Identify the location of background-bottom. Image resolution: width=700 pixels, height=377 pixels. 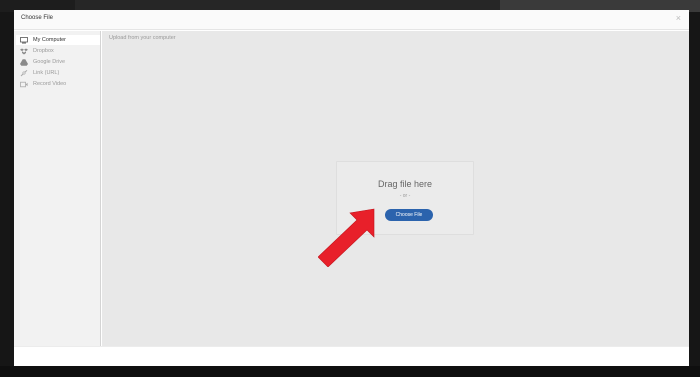
(350, 371).